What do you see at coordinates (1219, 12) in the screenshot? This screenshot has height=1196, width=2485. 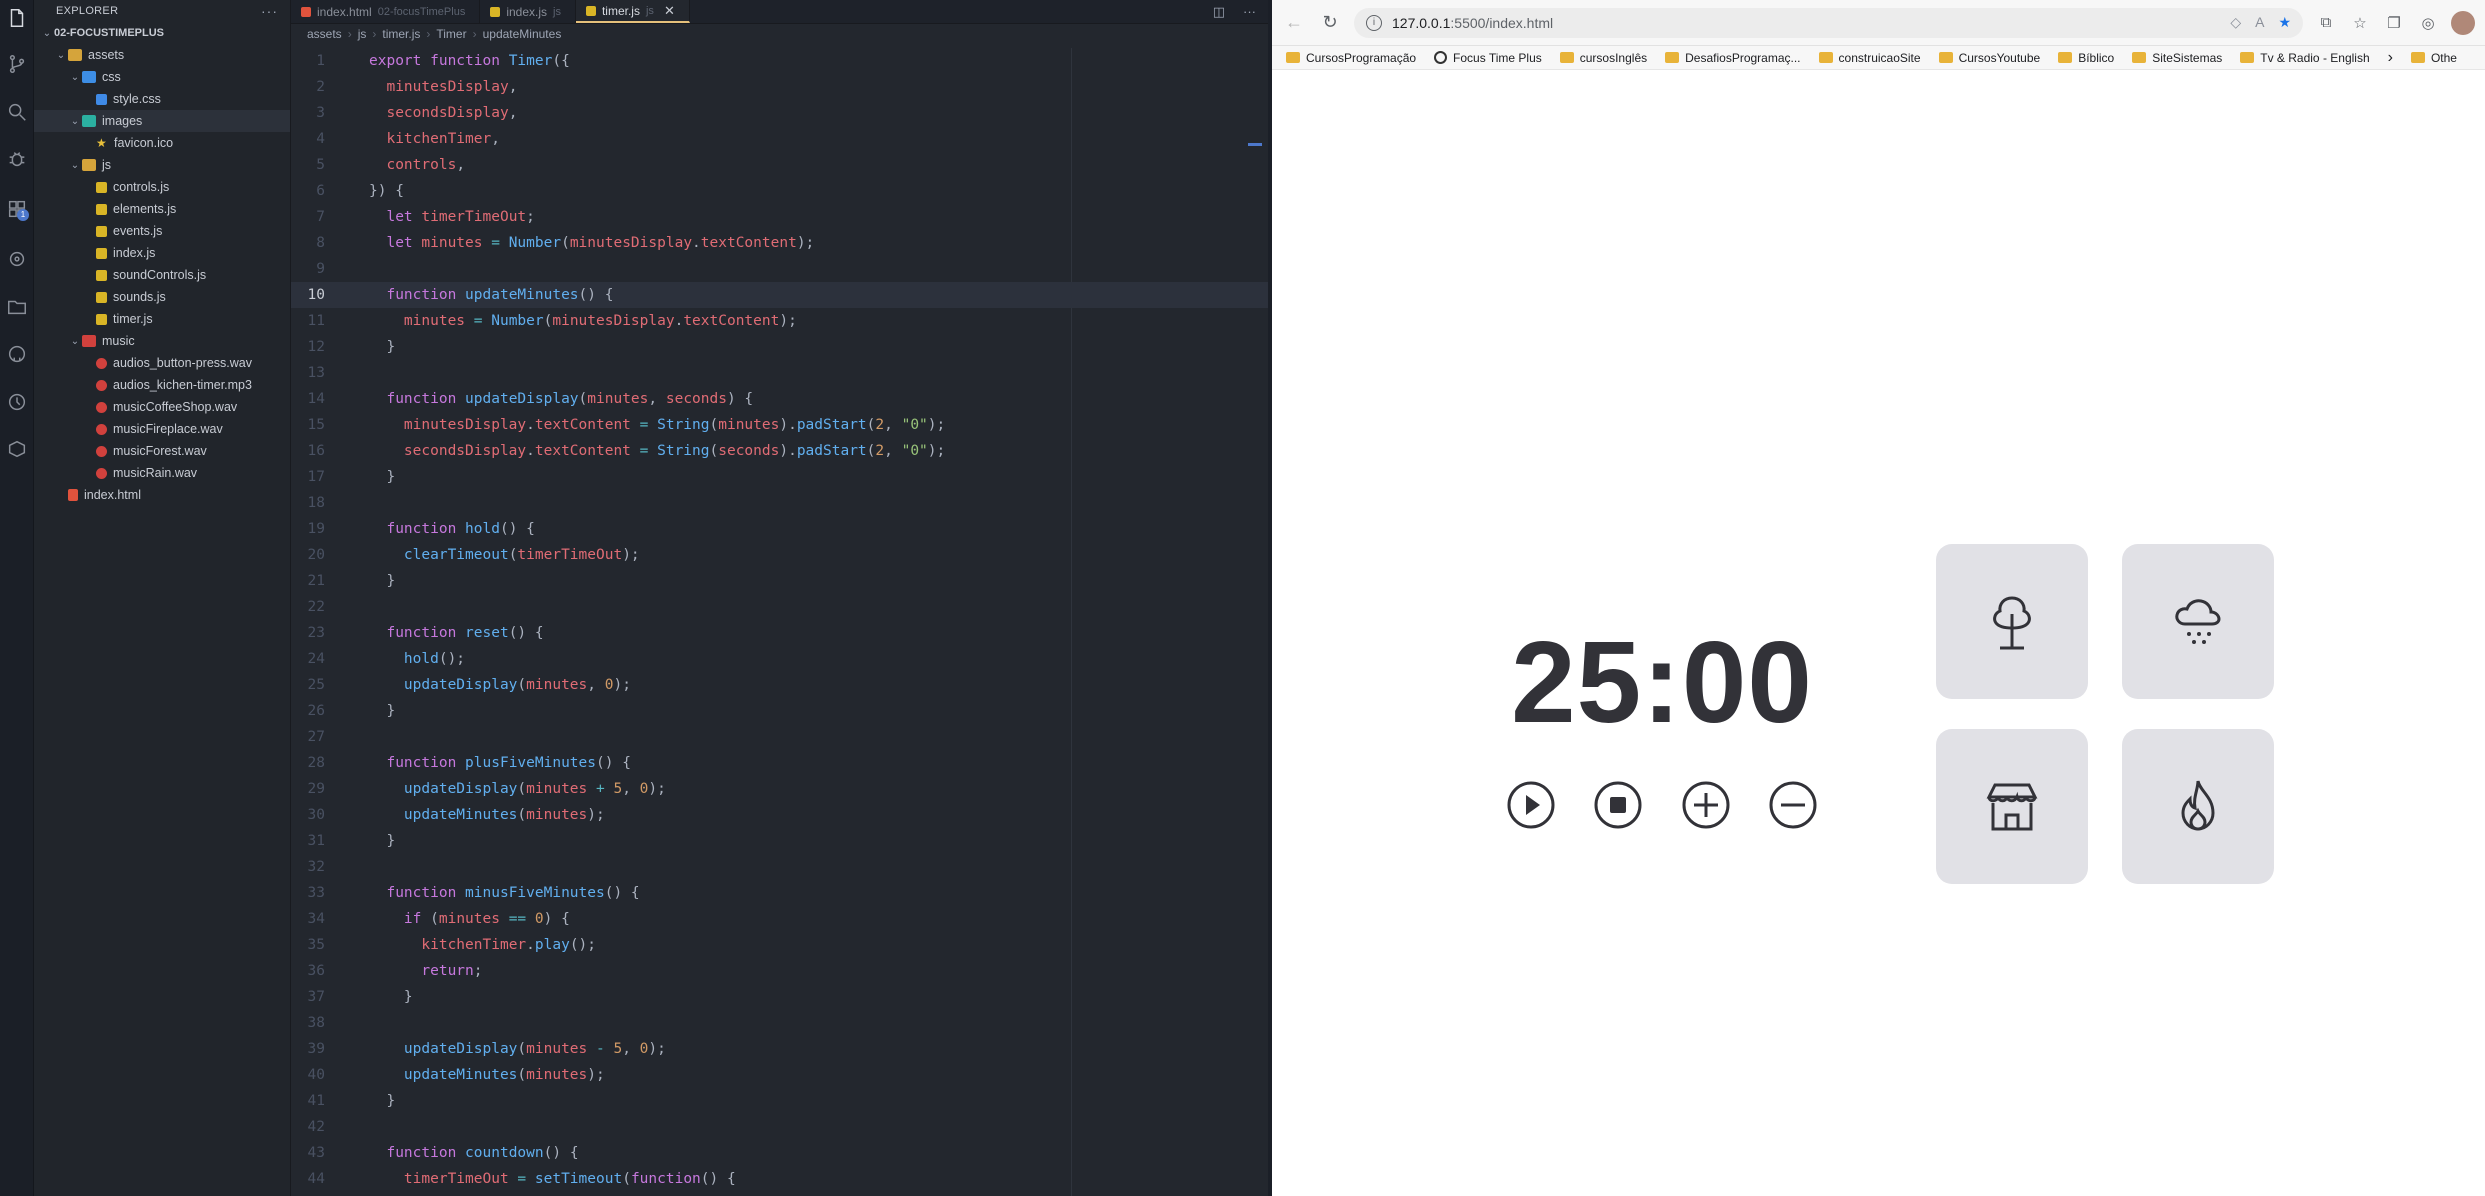 I see `split-editor-icon: ◫` at bounding box center [1219, 12].